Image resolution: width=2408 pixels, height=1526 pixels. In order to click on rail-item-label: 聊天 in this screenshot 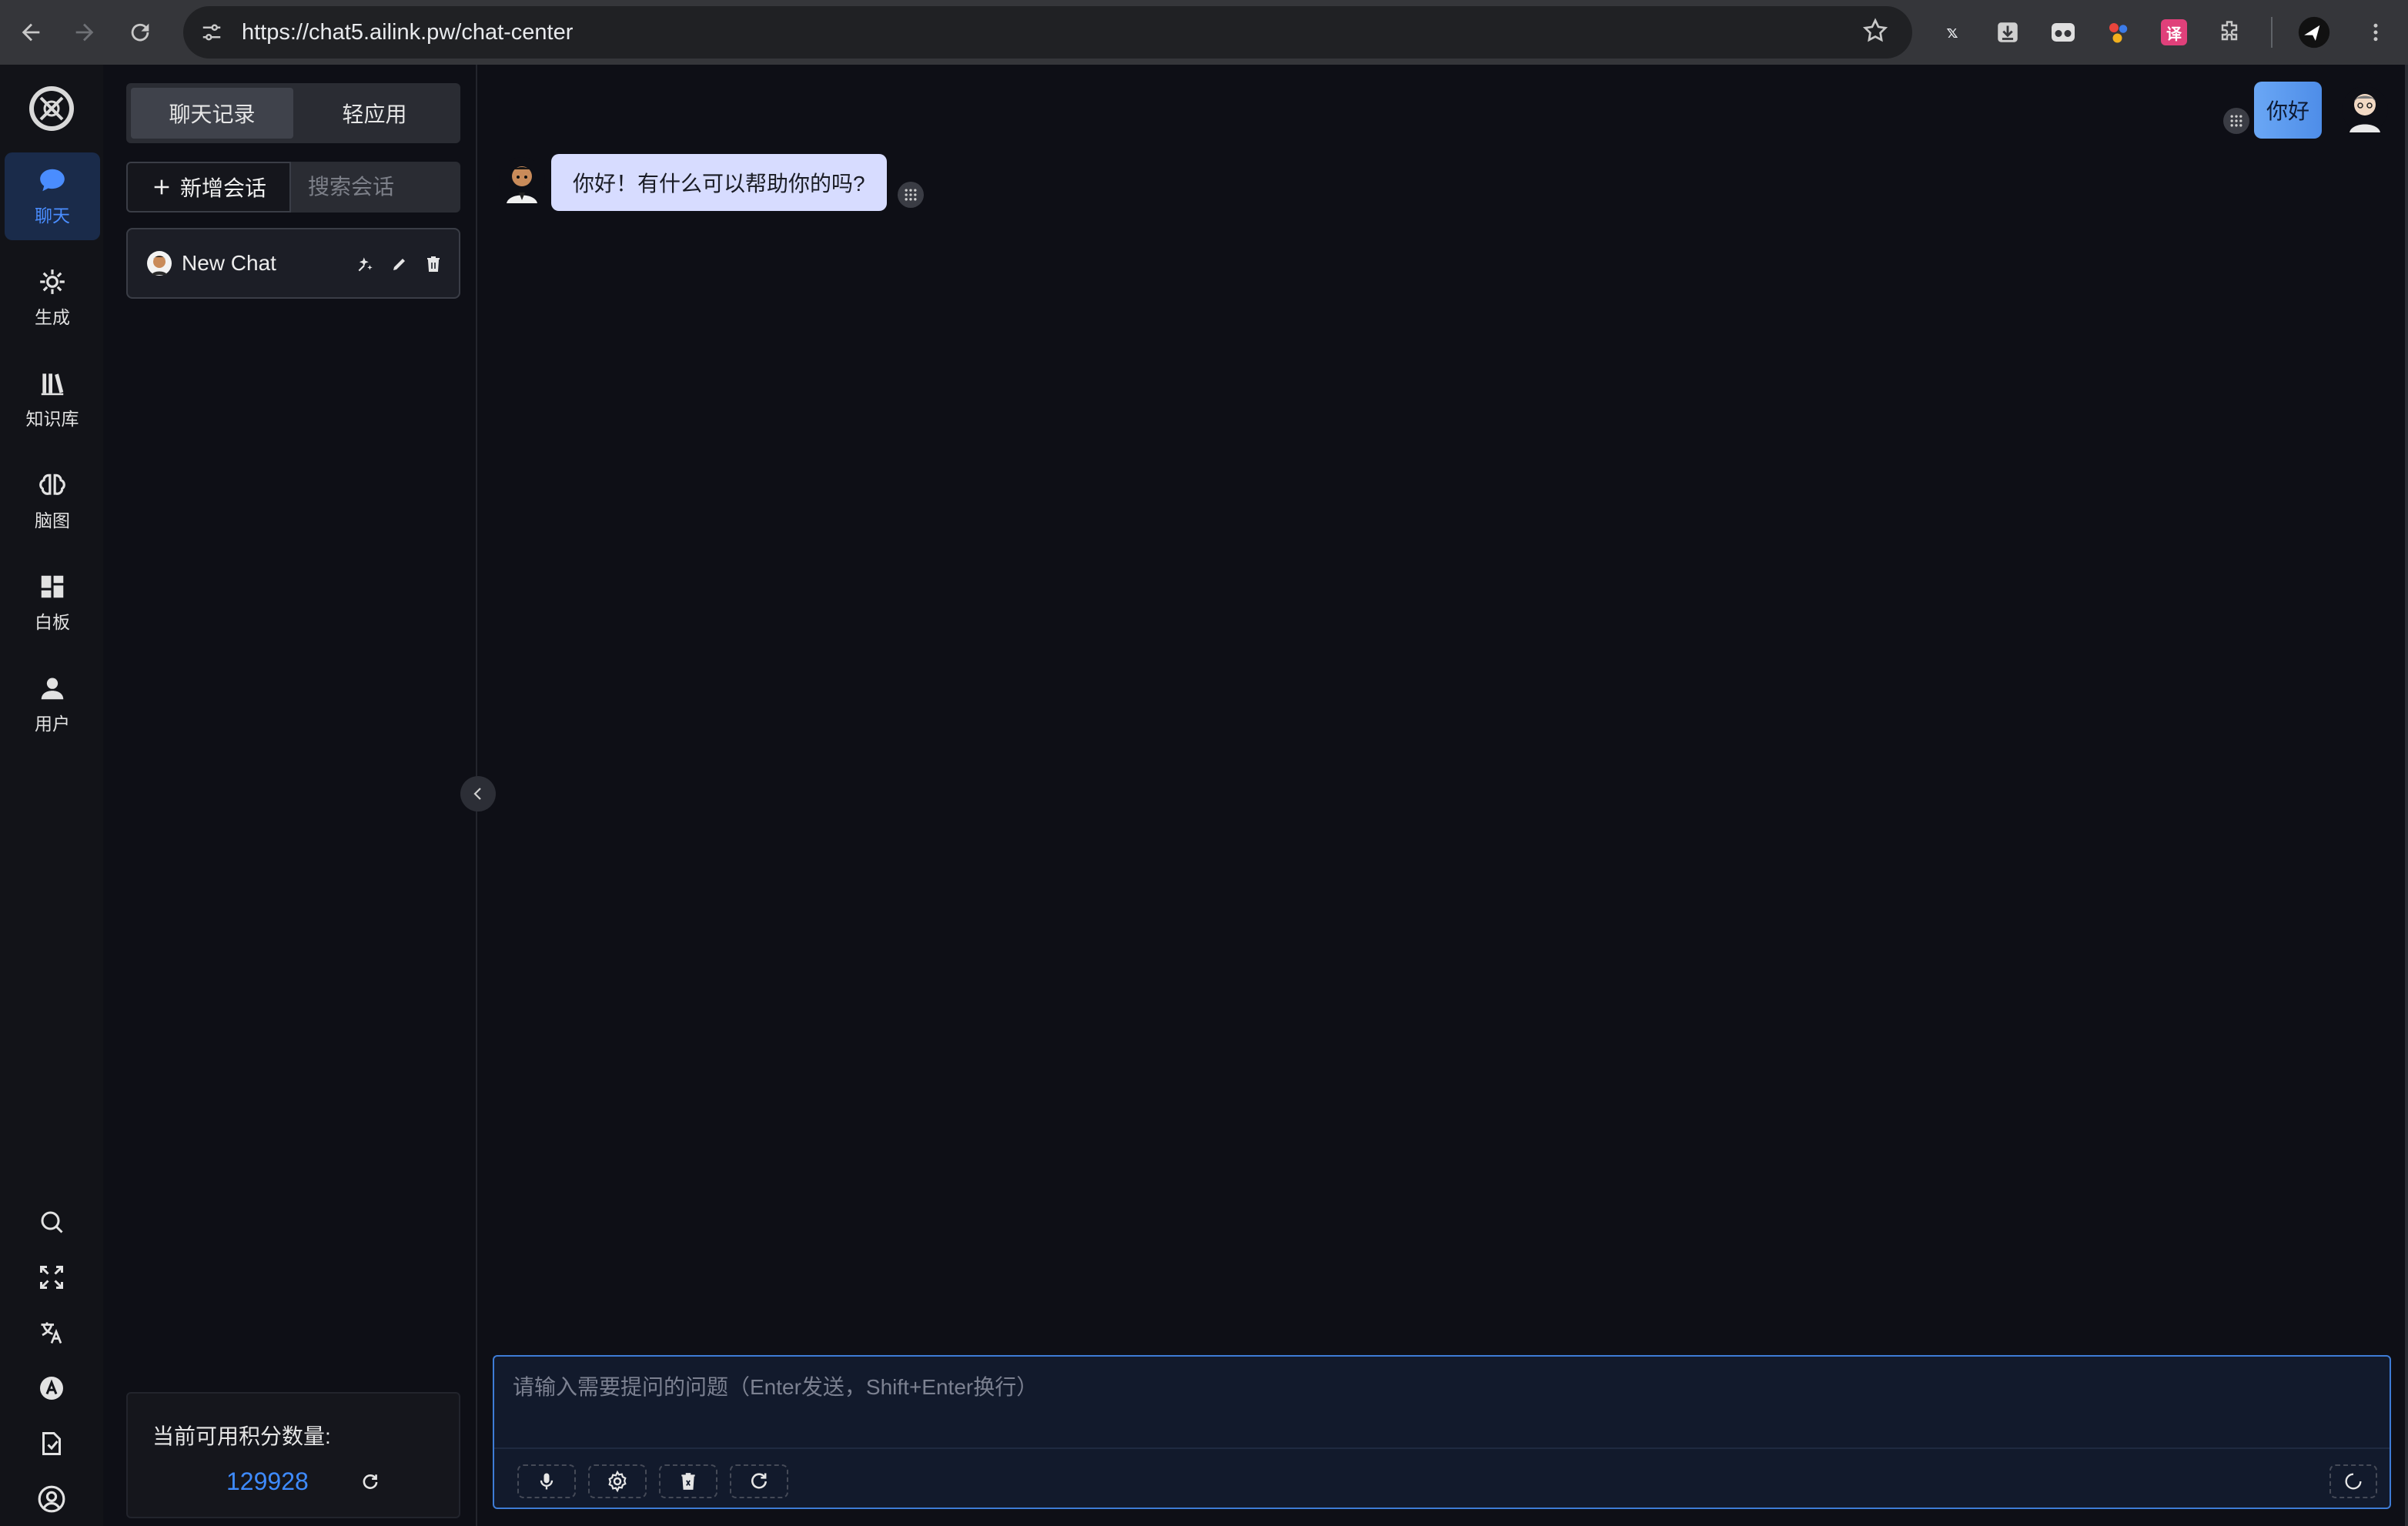, I will do `click(52, 216)`.